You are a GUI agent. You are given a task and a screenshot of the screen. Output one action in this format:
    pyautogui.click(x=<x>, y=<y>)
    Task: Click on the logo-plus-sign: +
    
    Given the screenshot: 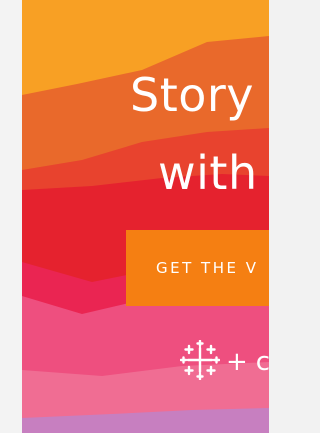 What is the action you would take?
    pyautogui.click(x=237, y=362)
    